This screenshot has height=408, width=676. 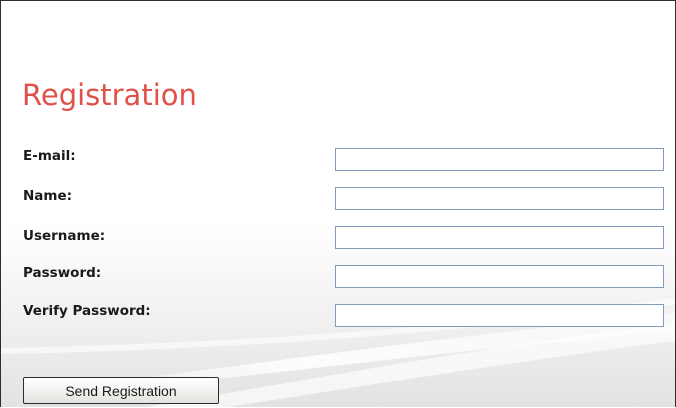 I want to click on send-registration-button: Send Registration, so click(x=121, y=390).